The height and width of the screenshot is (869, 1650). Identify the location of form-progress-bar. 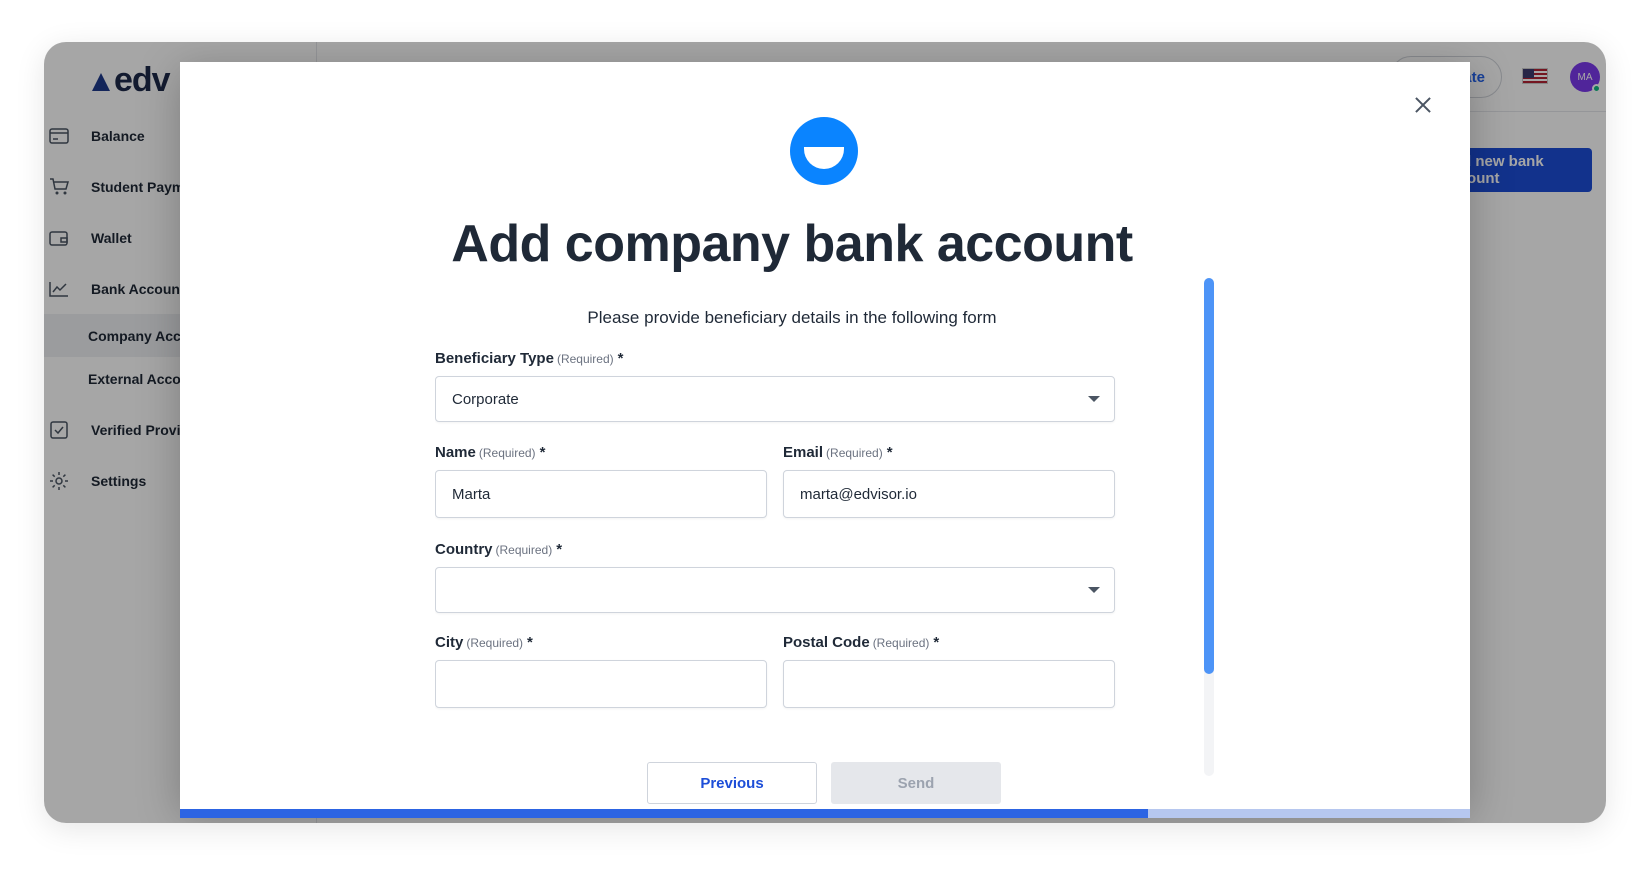
(825, 813).